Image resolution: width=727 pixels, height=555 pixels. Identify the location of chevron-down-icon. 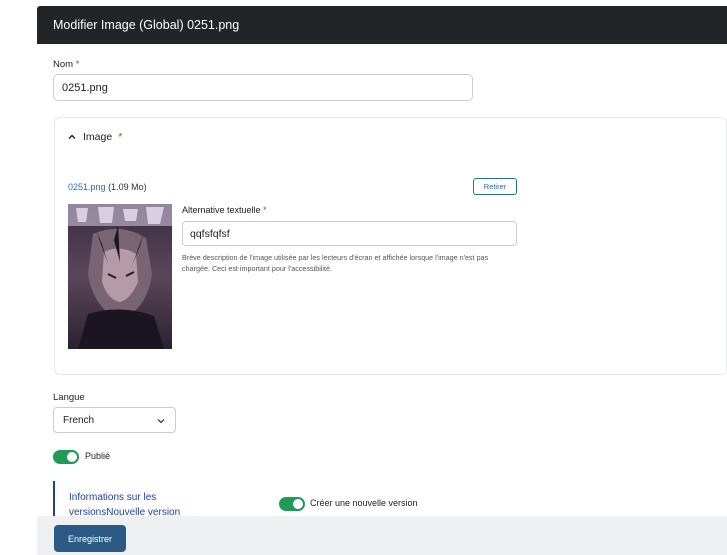
(161, 421).